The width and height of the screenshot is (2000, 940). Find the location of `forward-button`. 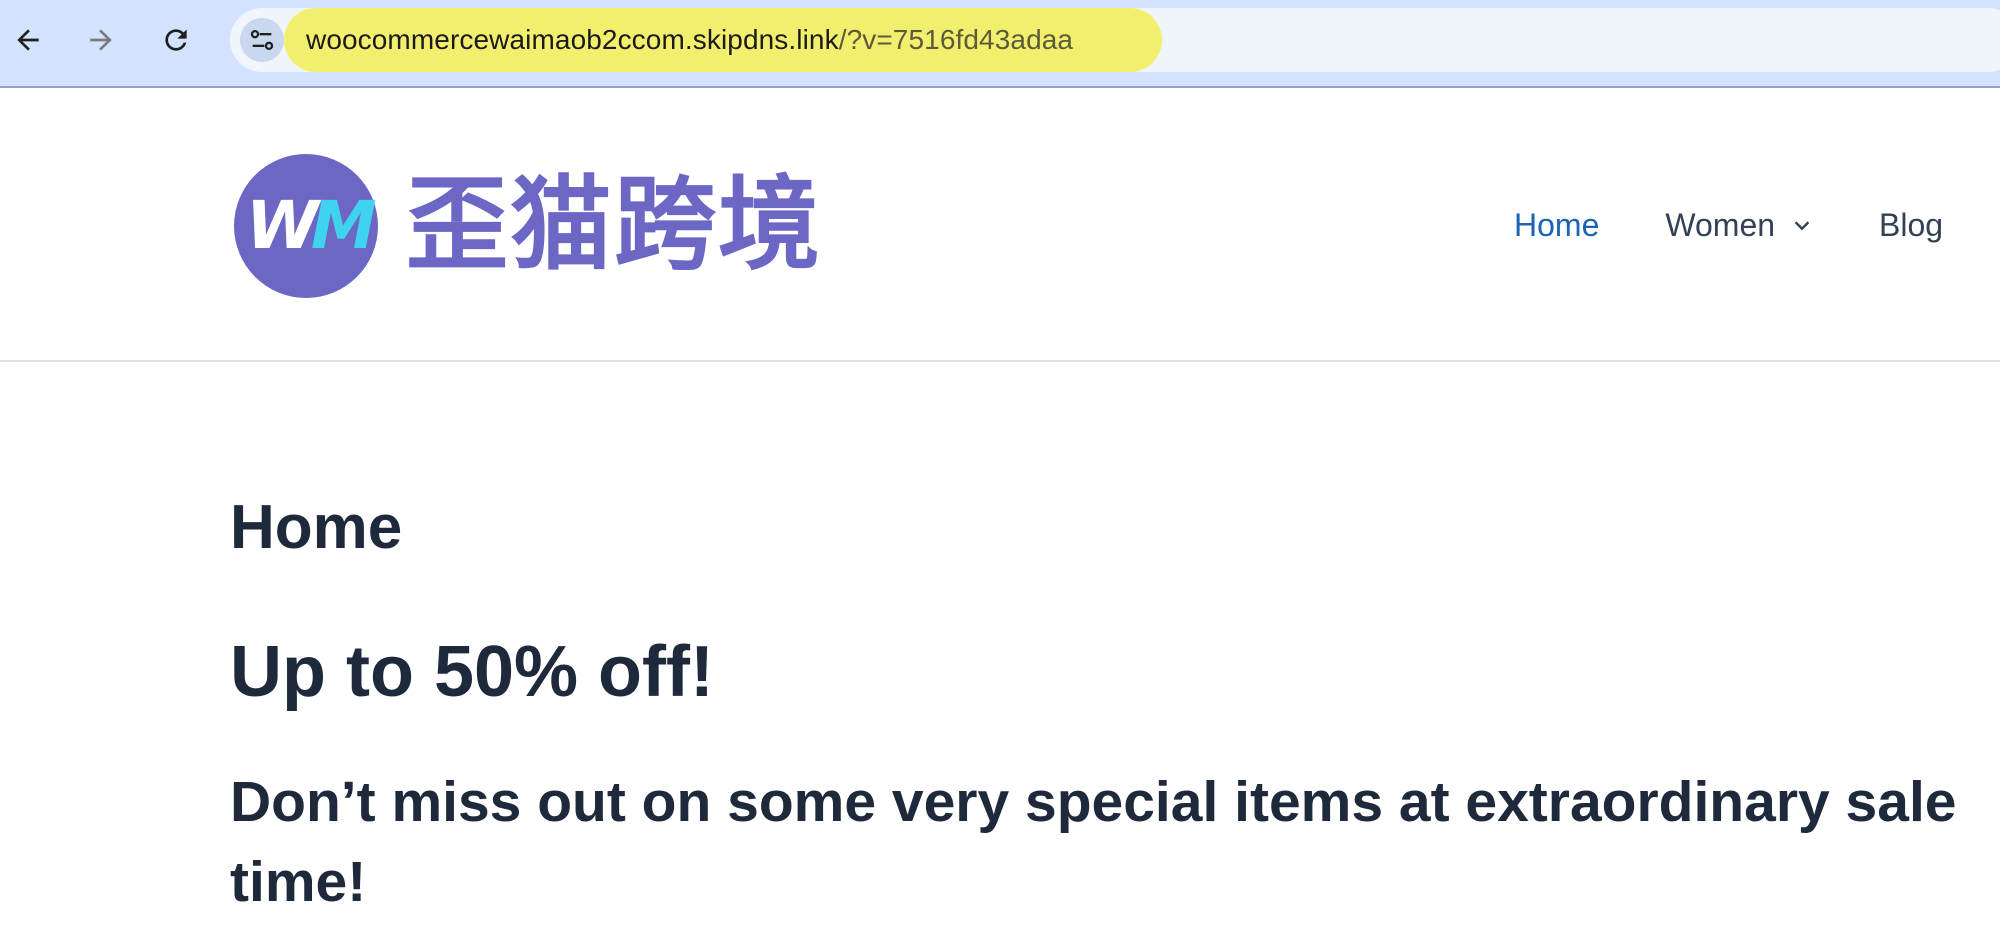

forward-button is located at coordinates (101, 40).